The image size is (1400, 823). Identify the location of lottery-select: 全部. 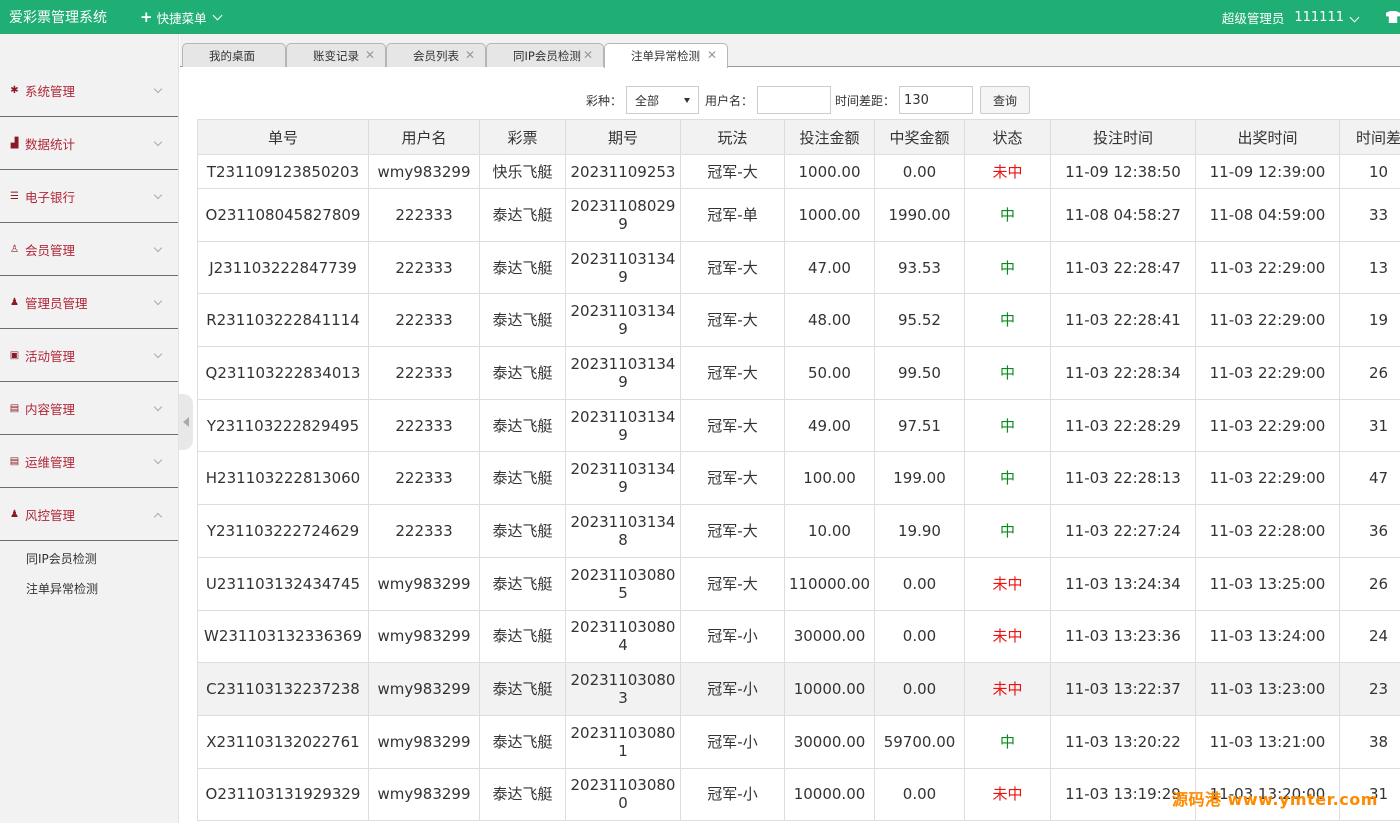
(663, 100).